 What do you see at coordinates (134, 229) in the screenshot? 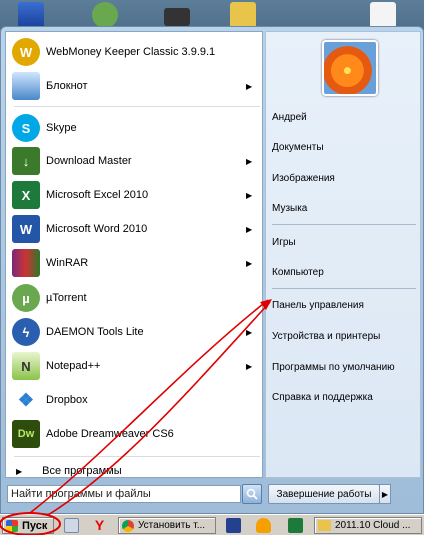
I see `program-item-word: W Microsoft Word 2010 ▶` at bounding box center [134, 229].